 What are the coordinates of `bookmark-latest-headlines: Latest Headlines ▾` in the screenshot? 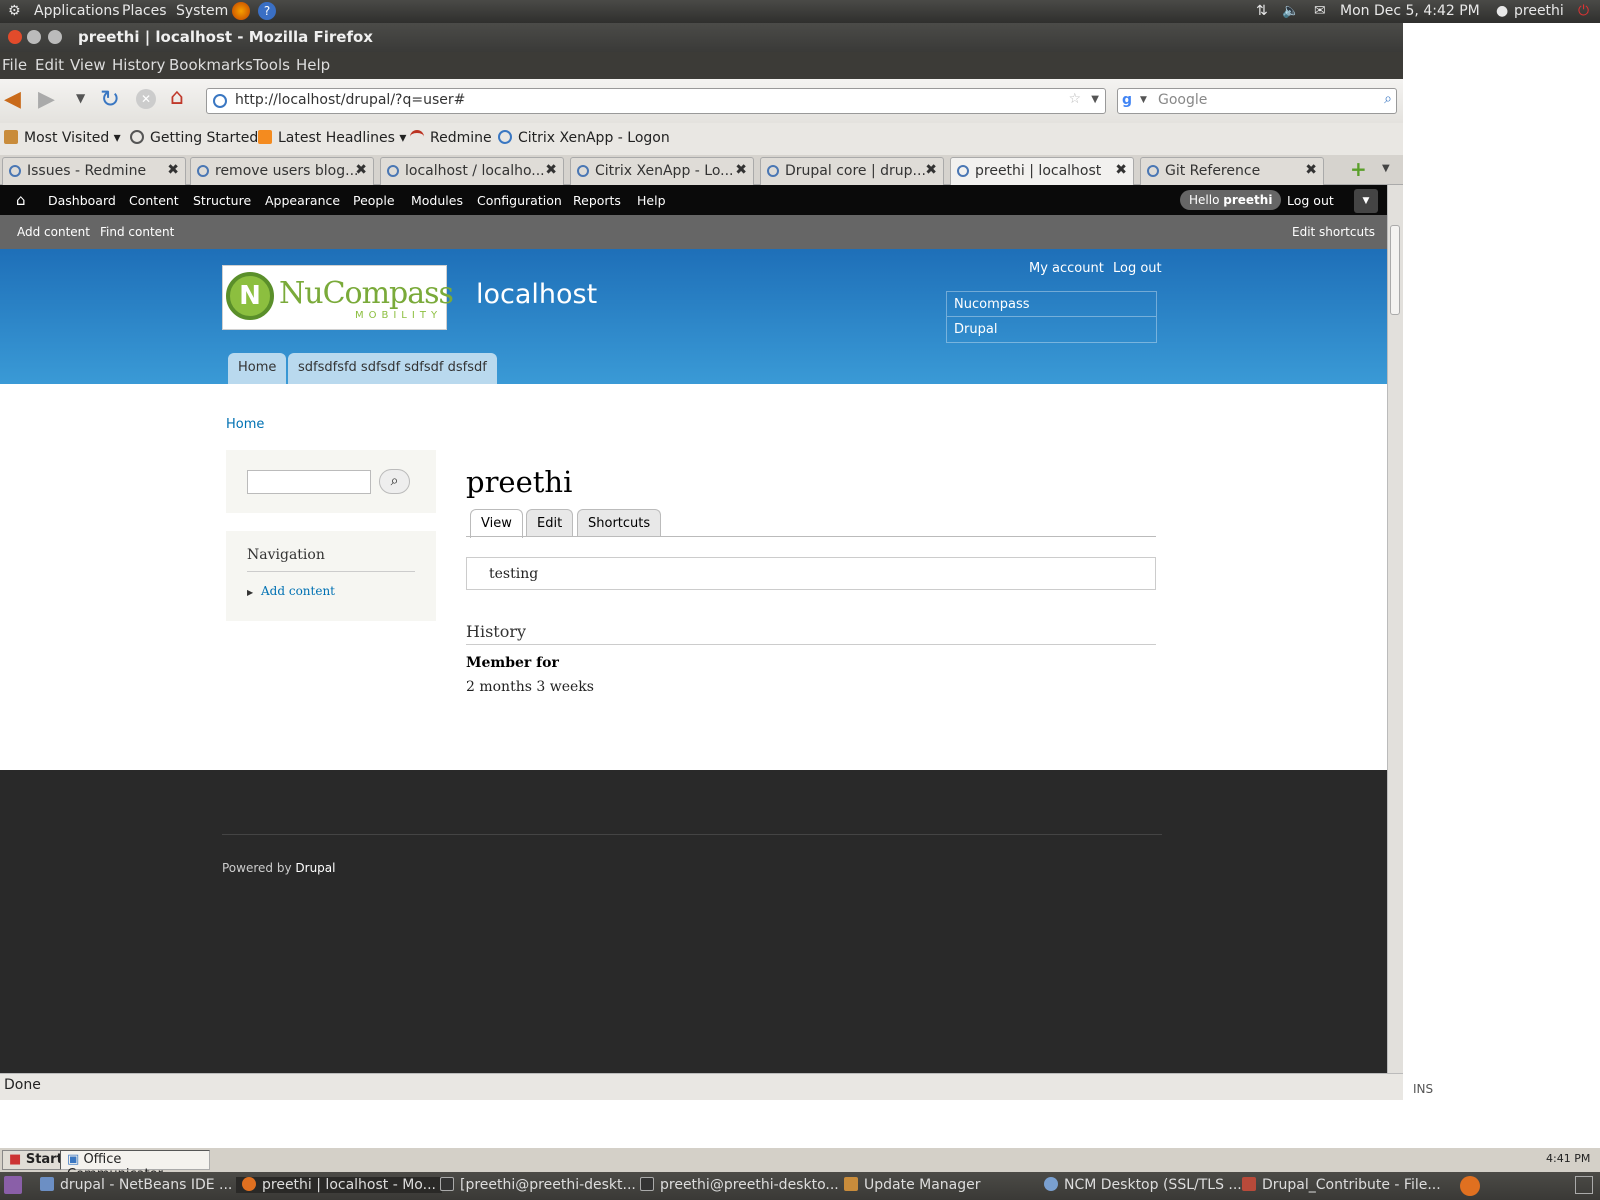 It's located at (332, 138).